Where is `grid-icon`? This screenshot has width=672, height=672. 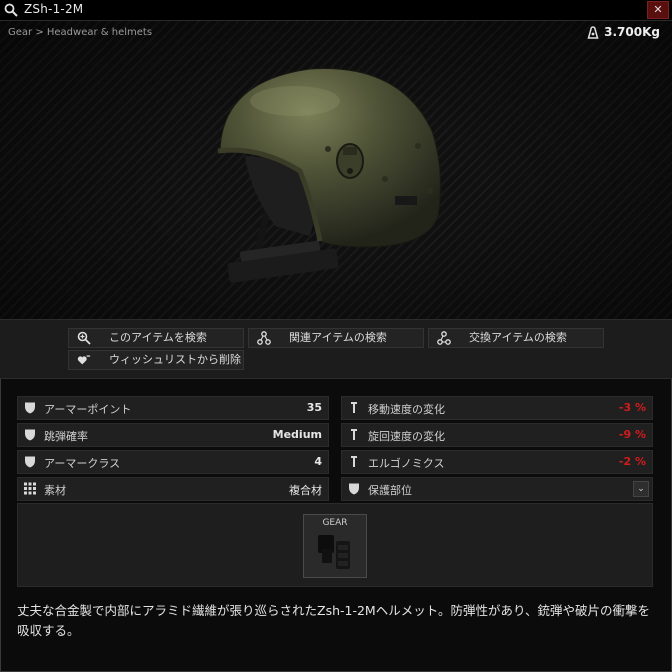
grid-icon is located at coordinates (30, 488).